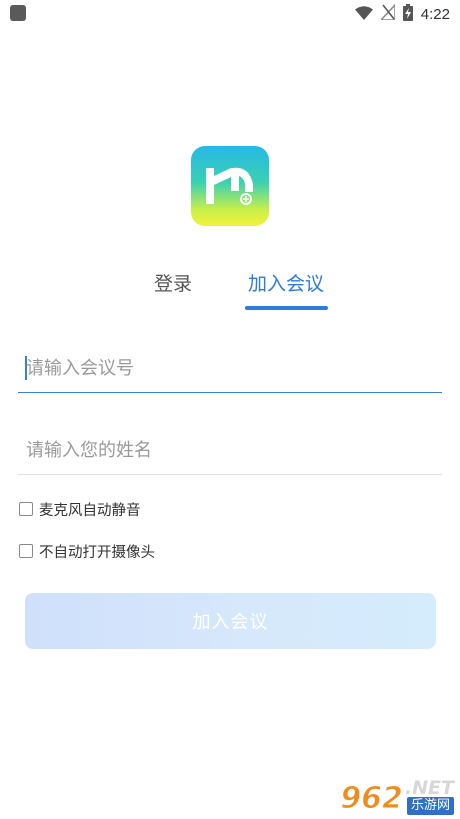  I want to click on battery-charging-icon, so click(407, 14).